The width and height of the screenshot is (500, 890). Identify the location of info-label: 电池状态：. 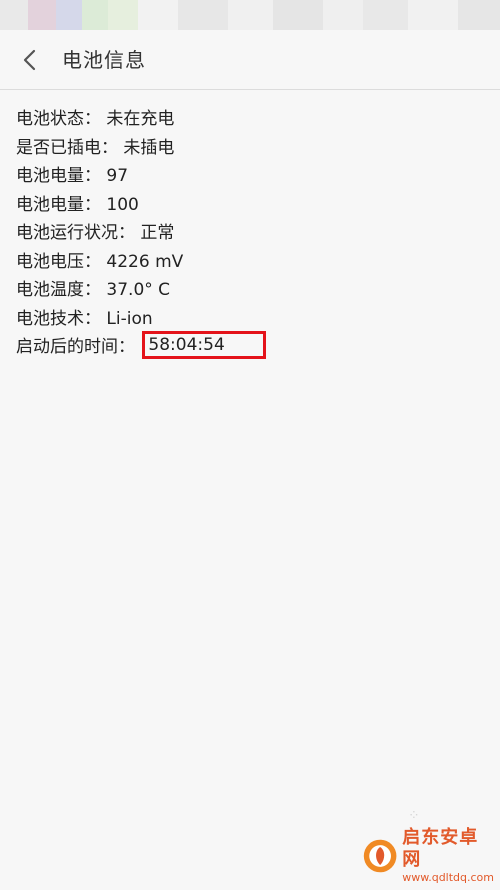
(58, 119).